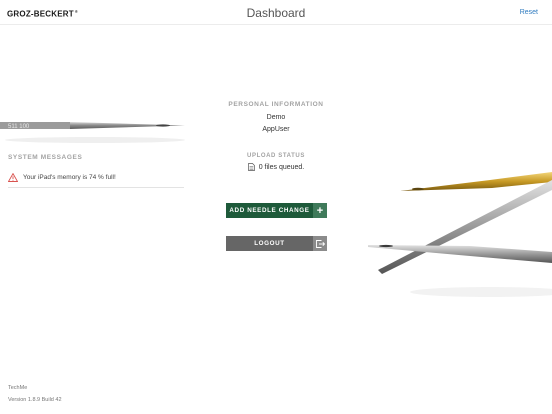 Image resolution: width=552 pixels, height=414 pixels. What do you see at coordinates (69, 177) in the screenshot?
I see `system-message-text: Your iPad's memory is 74 % full!` at bounding box center [69, 177].